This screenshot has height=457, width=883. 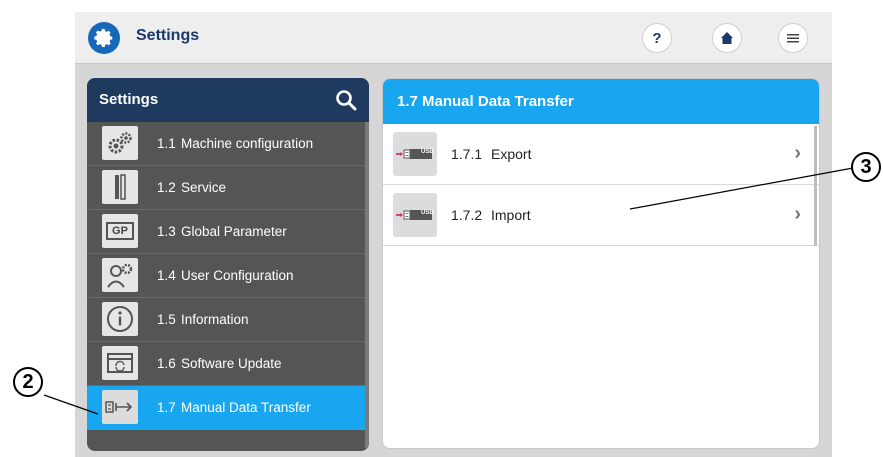 I want to click on callout-right-number: 3, so click(x=866, y=166).